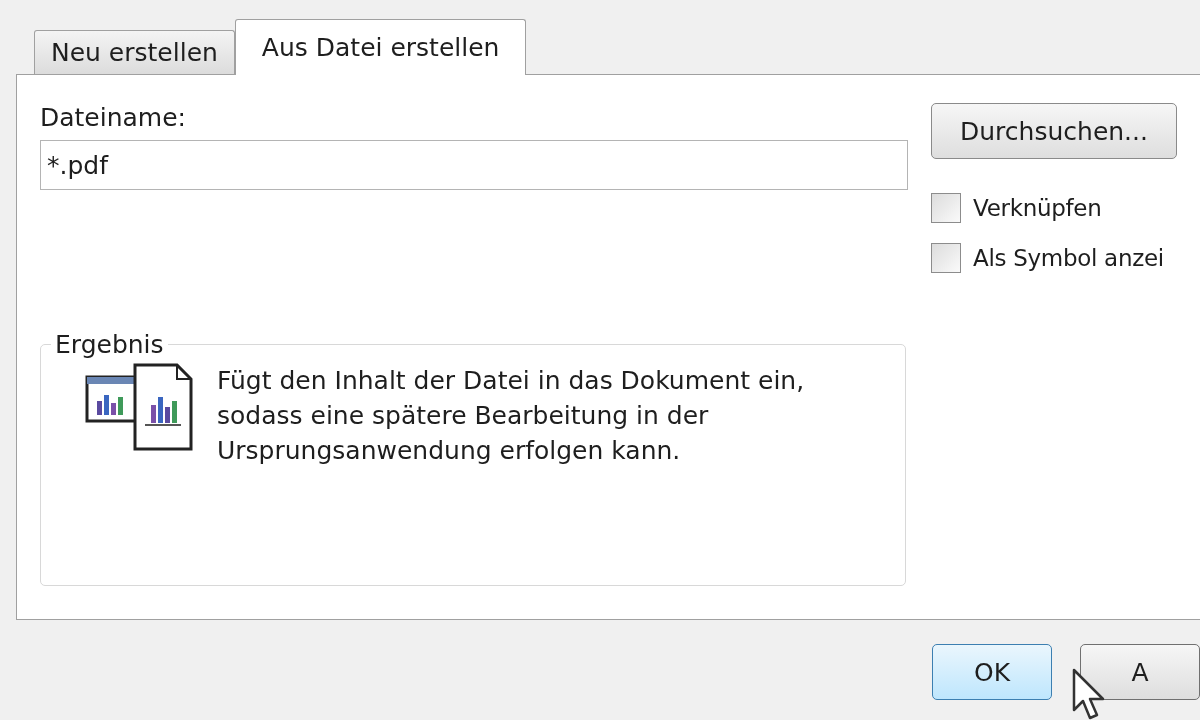 Image resolution: width=1200 pixels, height=720 pixels. I want to click on group-title: Ergebnis, so click(109, 344).